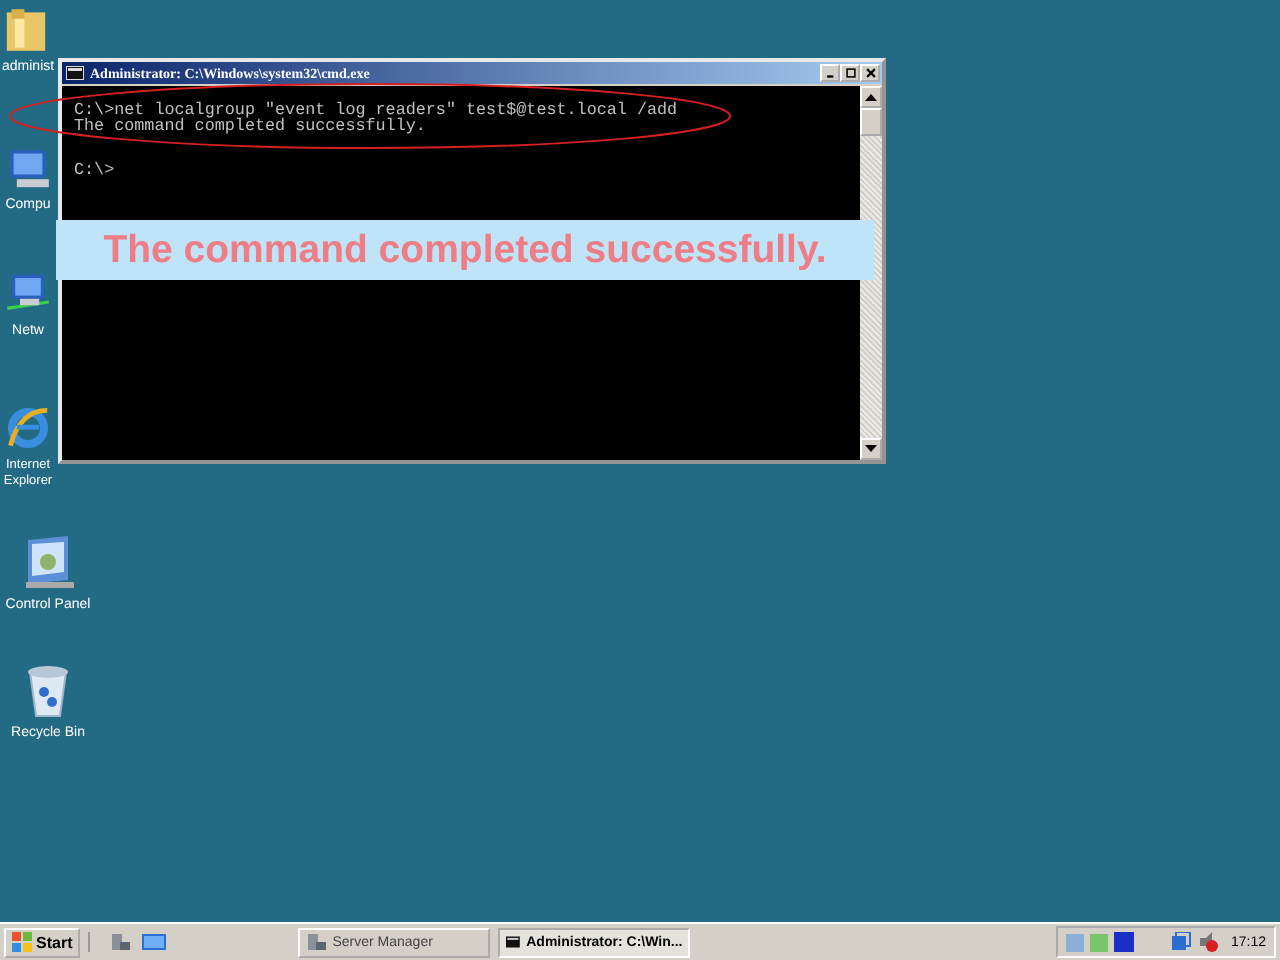 The image size is (1280, 960). What do you see at coordinates (1194, 942) in the screenshot?
I see `network-volume-icon` at bounding box center [1194, 942].